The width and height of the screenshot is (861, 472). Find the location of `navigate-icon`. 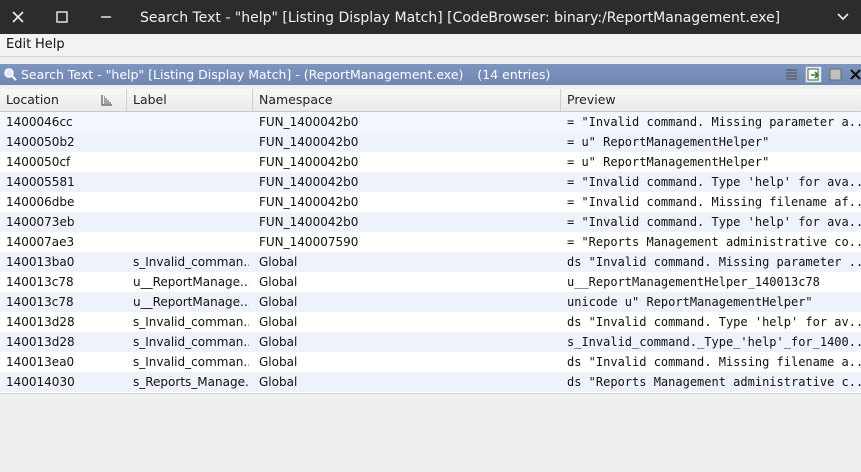

navigate-icon is located at coordinates (813, 74).